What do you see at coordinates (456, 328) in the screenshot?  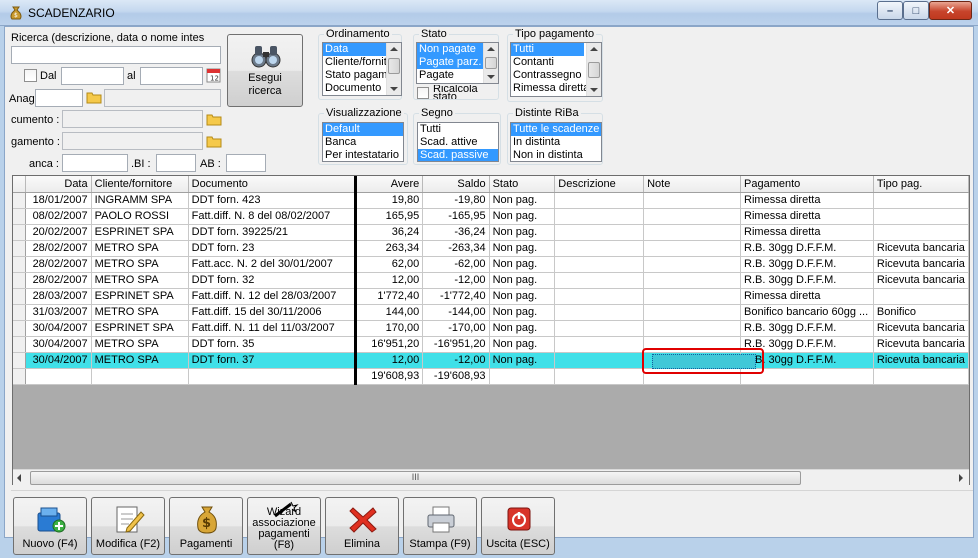 I see `cell-saldo: -170,00` at bounding box center [456, 328].